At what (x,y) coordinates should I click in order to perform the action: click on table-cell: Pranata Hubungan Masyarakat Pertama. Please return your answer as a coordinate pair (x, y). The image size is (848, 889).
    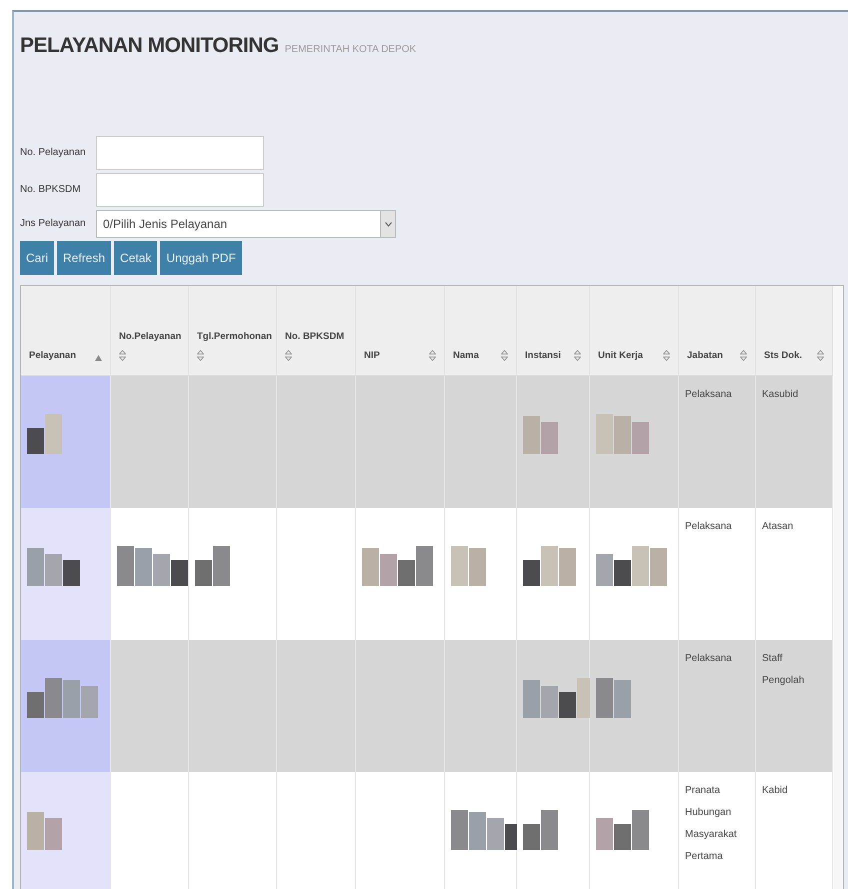
    Looking at the image, I should click on (717, 830).